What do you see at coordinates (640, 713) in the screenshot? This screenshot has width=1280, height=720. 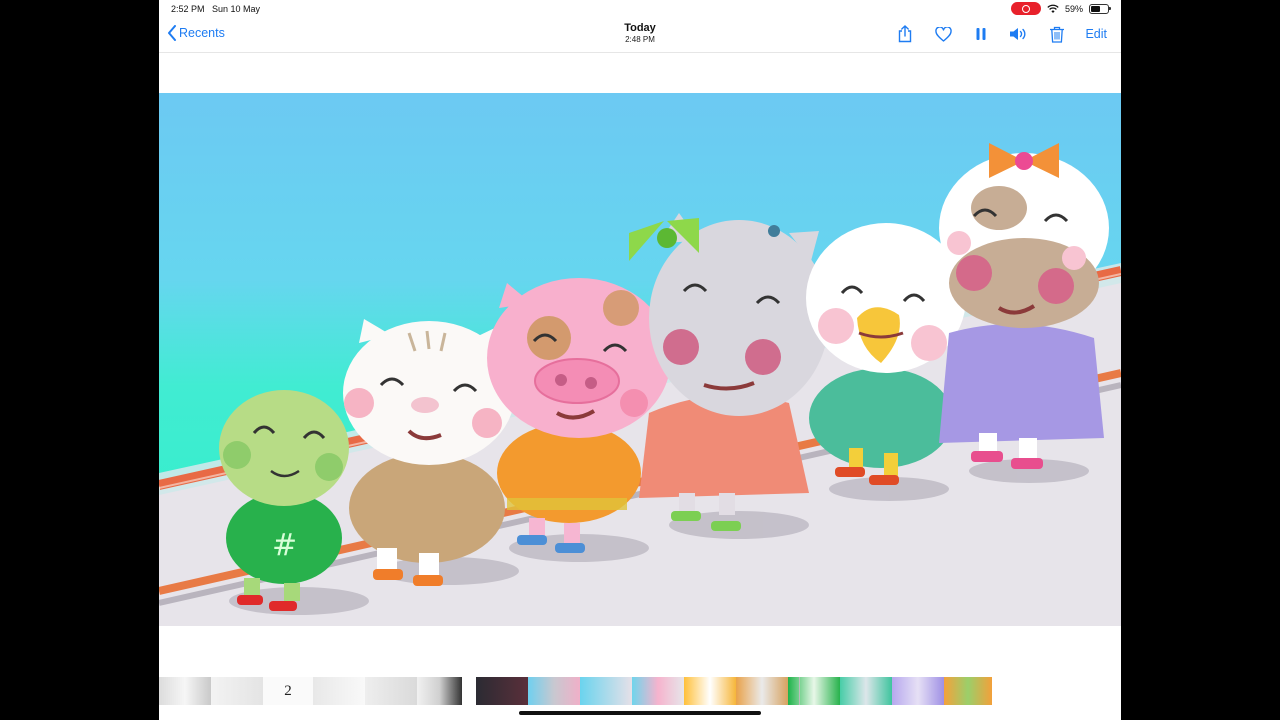 I see `home-indicator` at bounding box center [640, 713].